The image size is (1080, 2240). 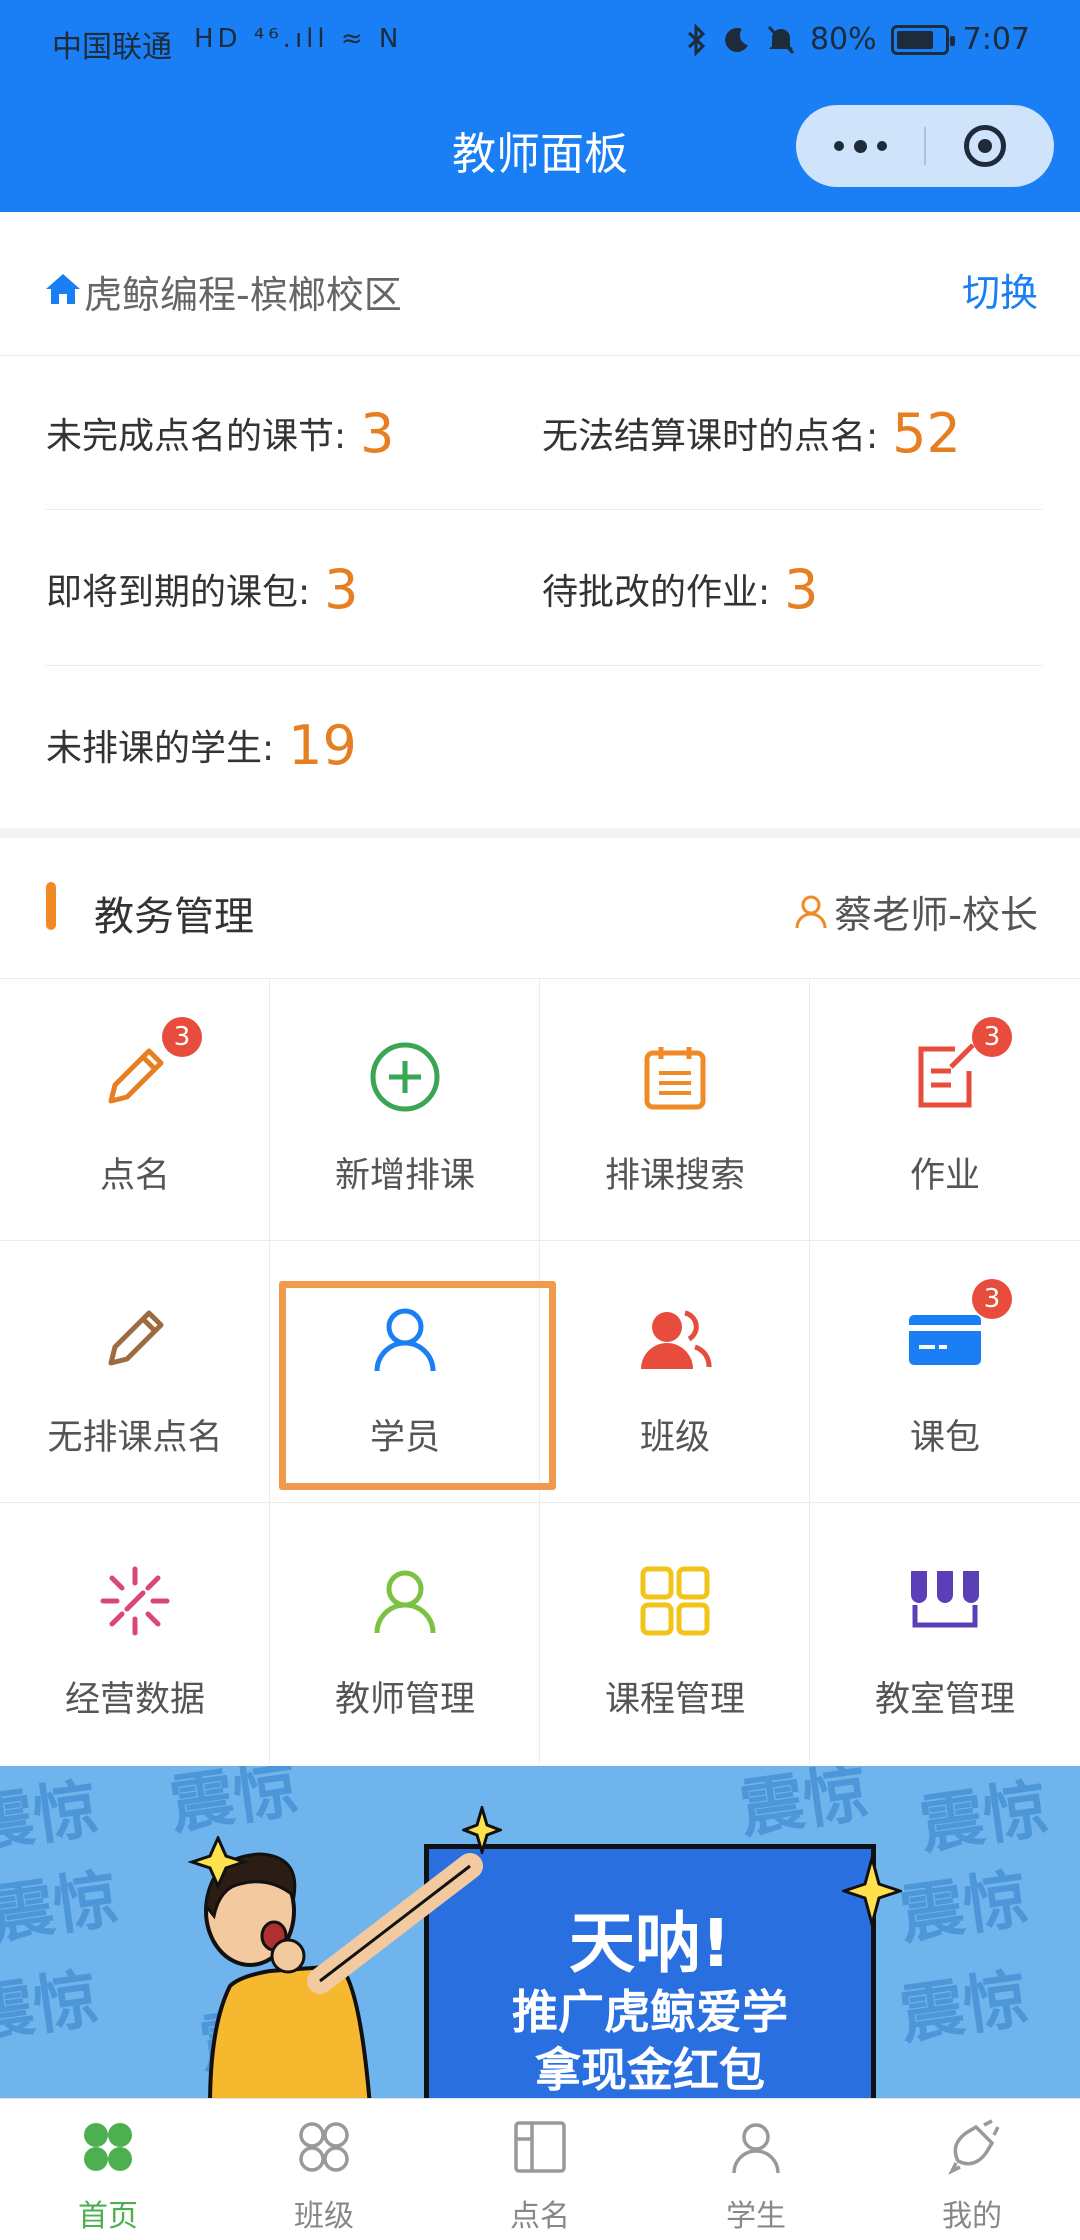 What do you see at coordinates (417, 1385) in the screenshot?
I see `selection-highlight` at bounding box center [417, 1385].